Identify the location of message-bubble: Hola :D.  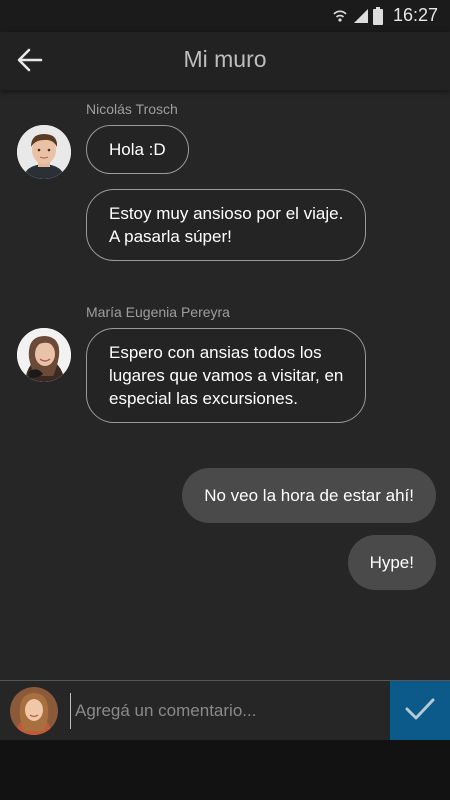
(137, 149).